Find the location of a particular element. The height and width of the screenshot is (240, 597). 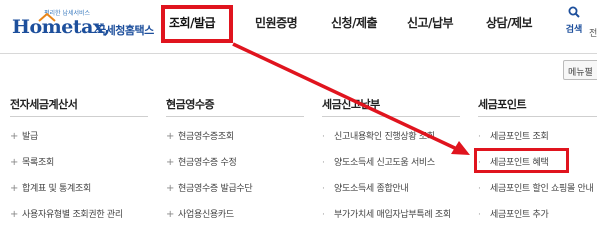

list-item: + 발급 is located at coordinates (66, 142).